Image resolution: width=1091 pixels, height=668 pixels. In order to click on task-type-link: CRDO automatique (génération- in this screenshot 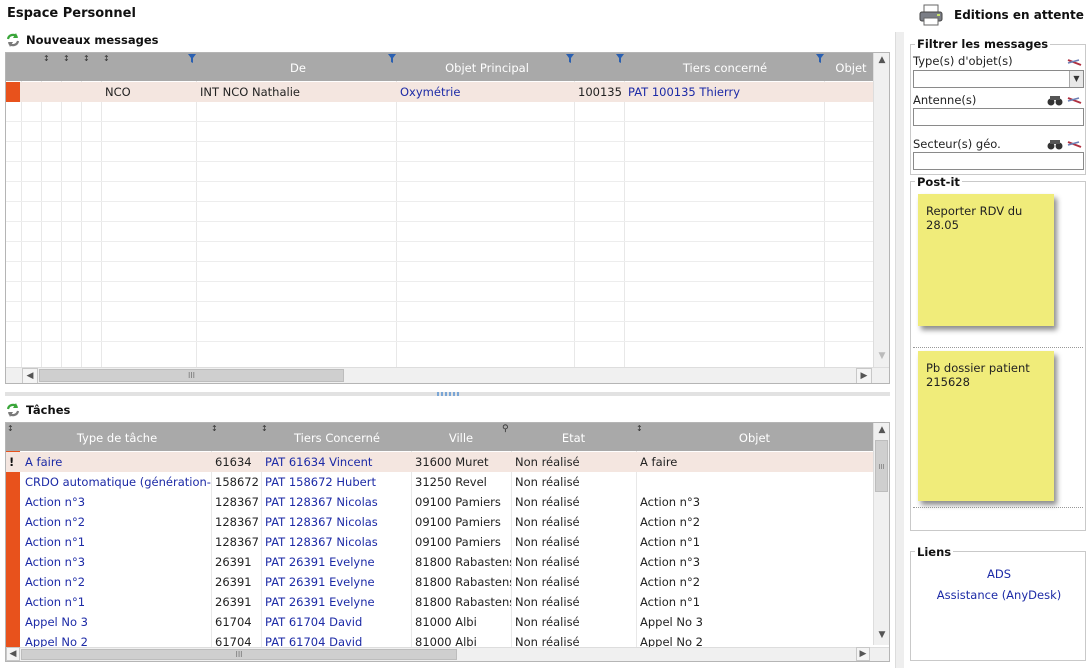, I will do `click(116, 482)`.